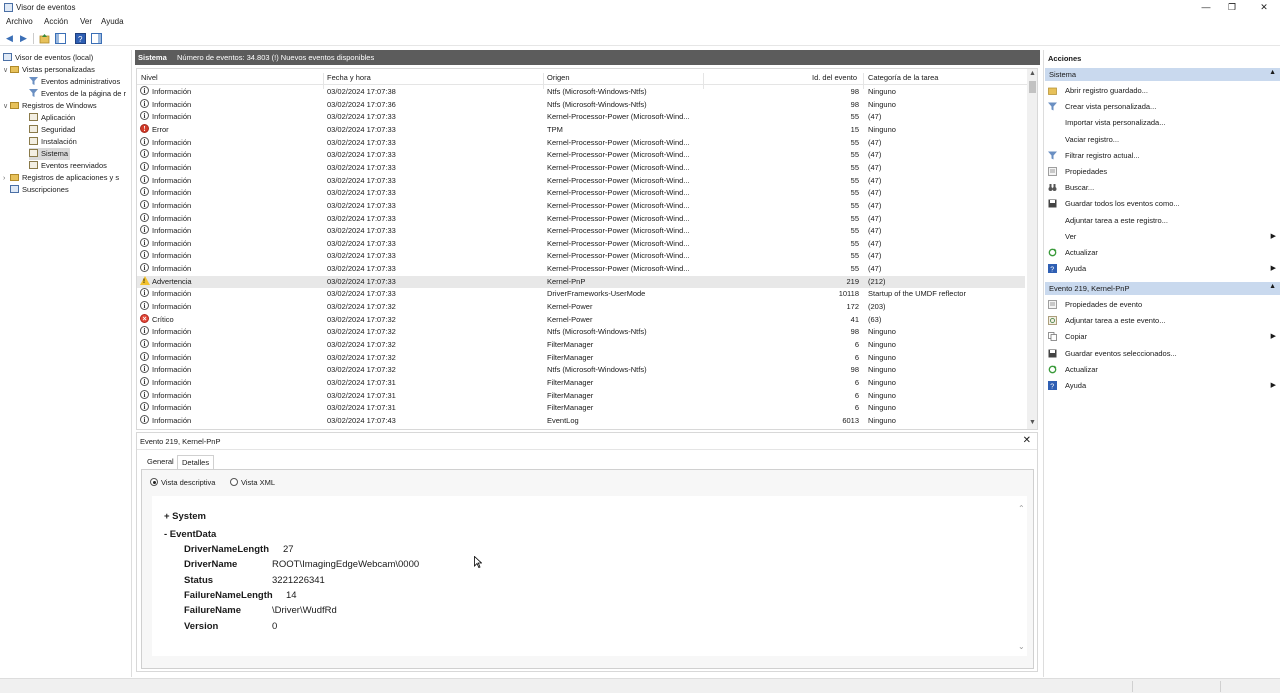 Image resolution: width=1280 pixels, height=693 pixels. I want to click on column-event-id: Id. del evento, so click(834, 77).